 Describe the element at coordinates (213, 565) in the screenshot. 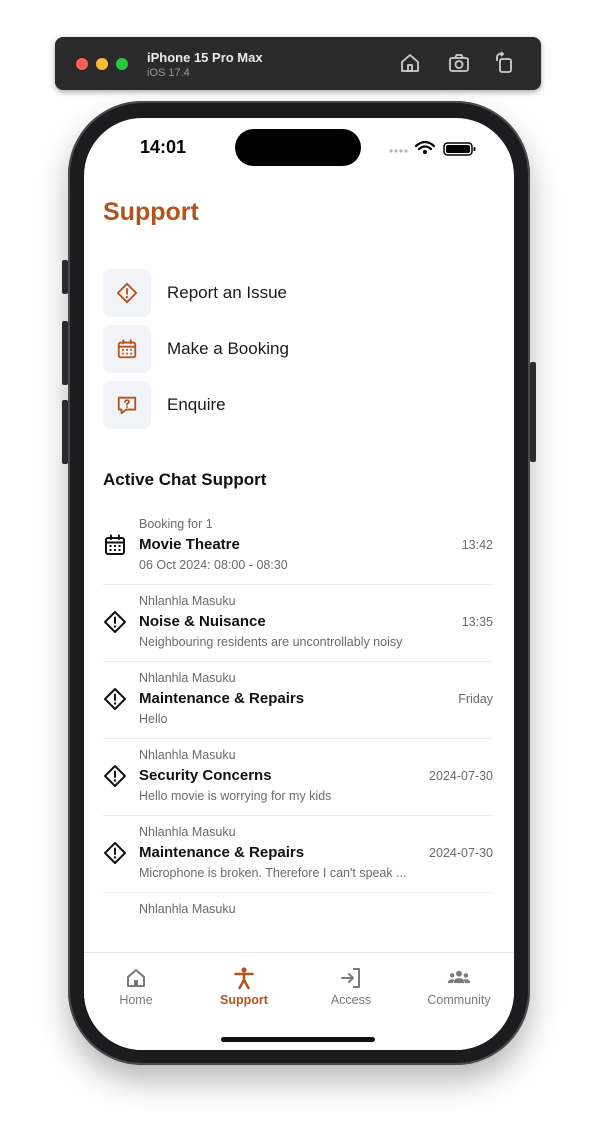

I see `chat-preview: 06 Oct 2024: 08:00 - 08:30` at that location.